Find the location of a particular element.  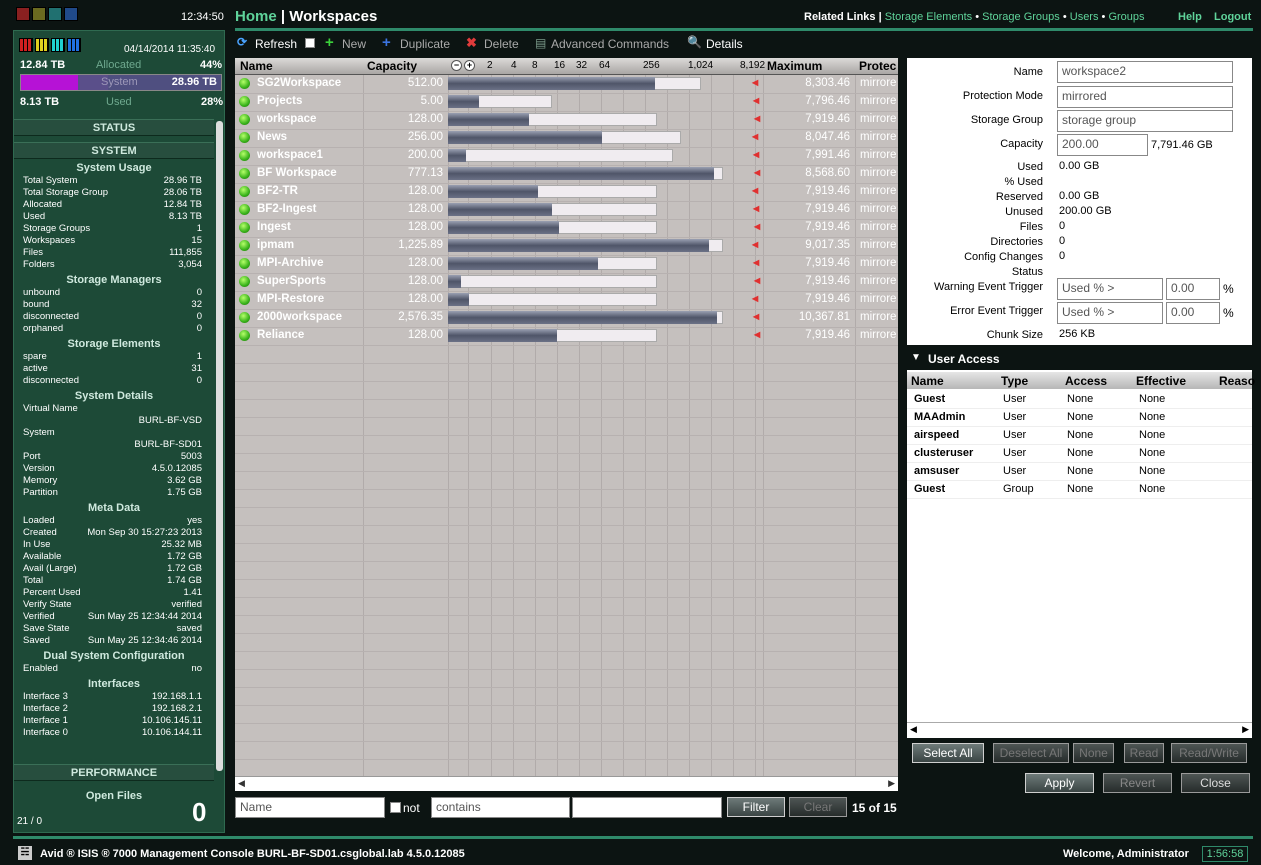

workspace-maximum: 8,568.60 is located at coordinates (827, 173).